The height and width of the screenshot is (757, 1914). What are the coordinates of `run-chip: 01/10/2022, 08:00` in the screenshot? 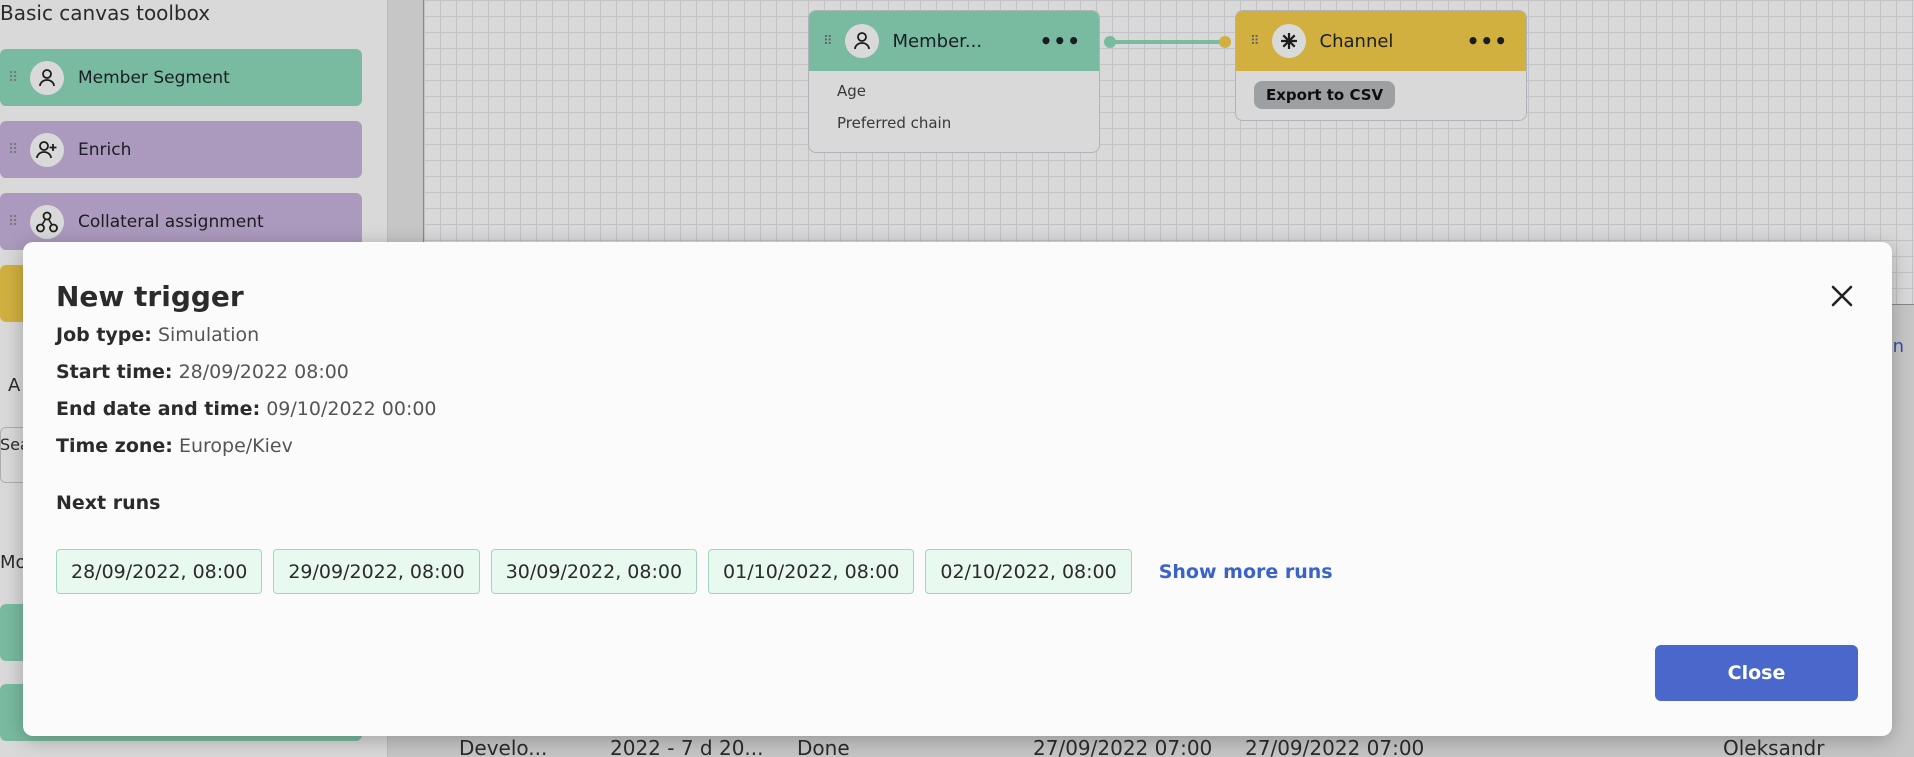 It's located at (811, 571).